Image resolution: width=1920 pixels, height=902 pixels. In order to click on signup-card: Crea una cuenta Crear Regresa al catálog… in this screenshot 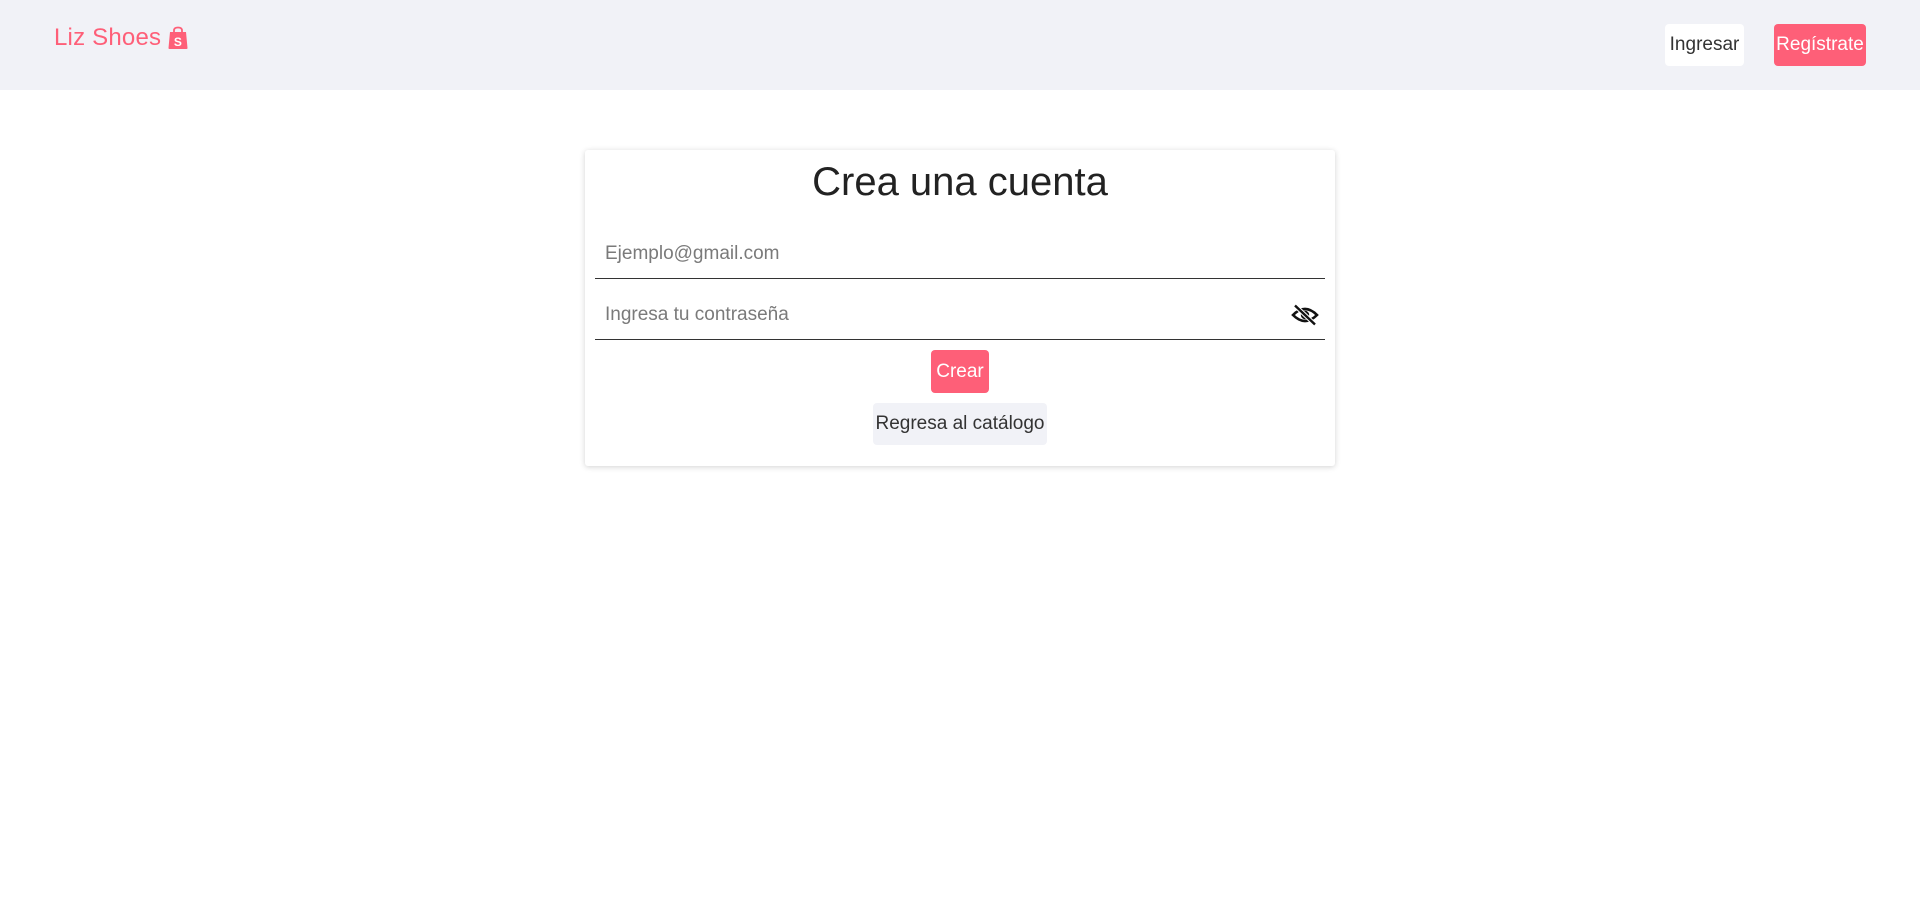, I will do `click(960, 308)`.